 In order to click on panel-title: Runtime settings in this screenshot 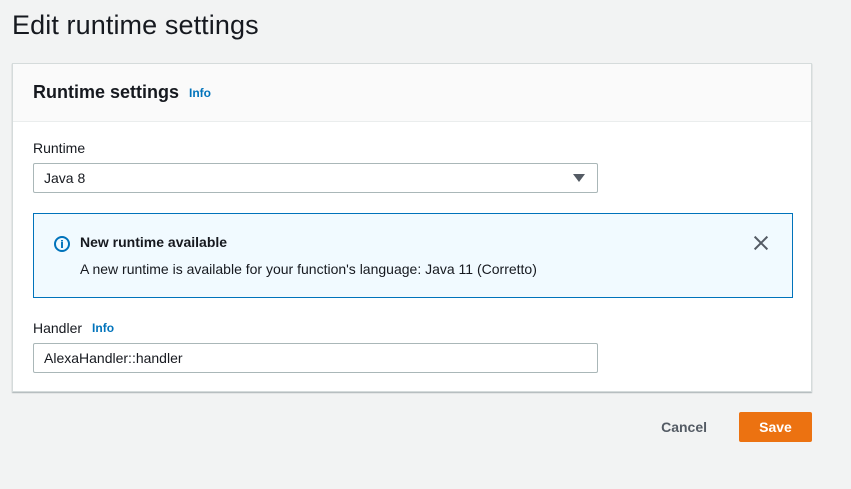, I will do `click(106, 92)`.